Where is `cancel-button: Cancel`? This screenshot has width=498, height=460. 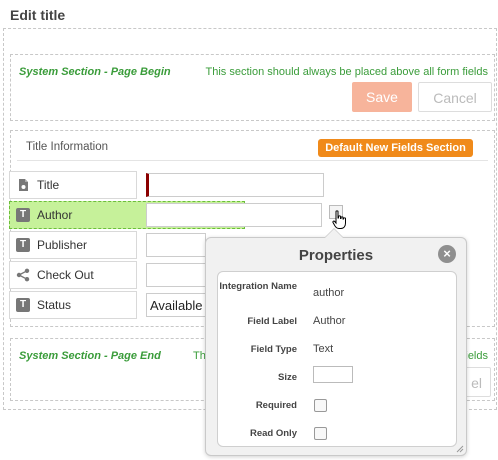 cancel-button: Cancel is located at coordinates (455, 97).